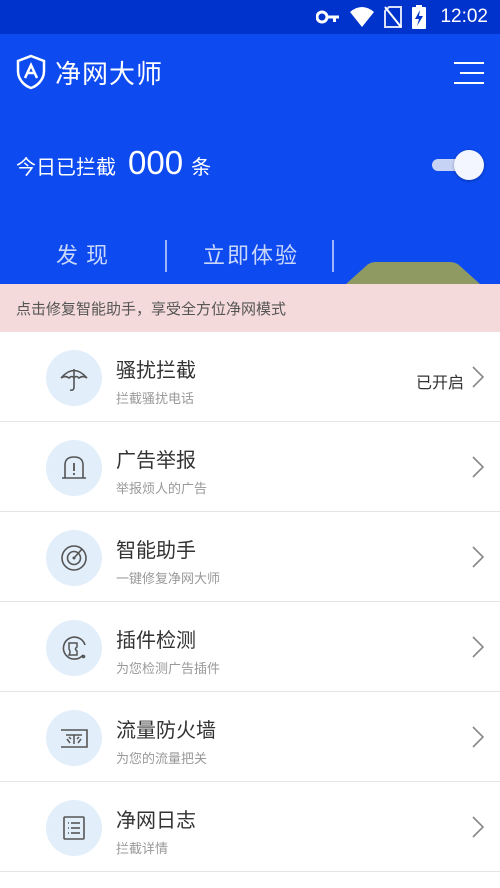 The image size is (500, 888). Describe the element at coordinates (250, 827) in the screenshot. I see `list-item-net-log: 净网日志 拦截详情` at that location.